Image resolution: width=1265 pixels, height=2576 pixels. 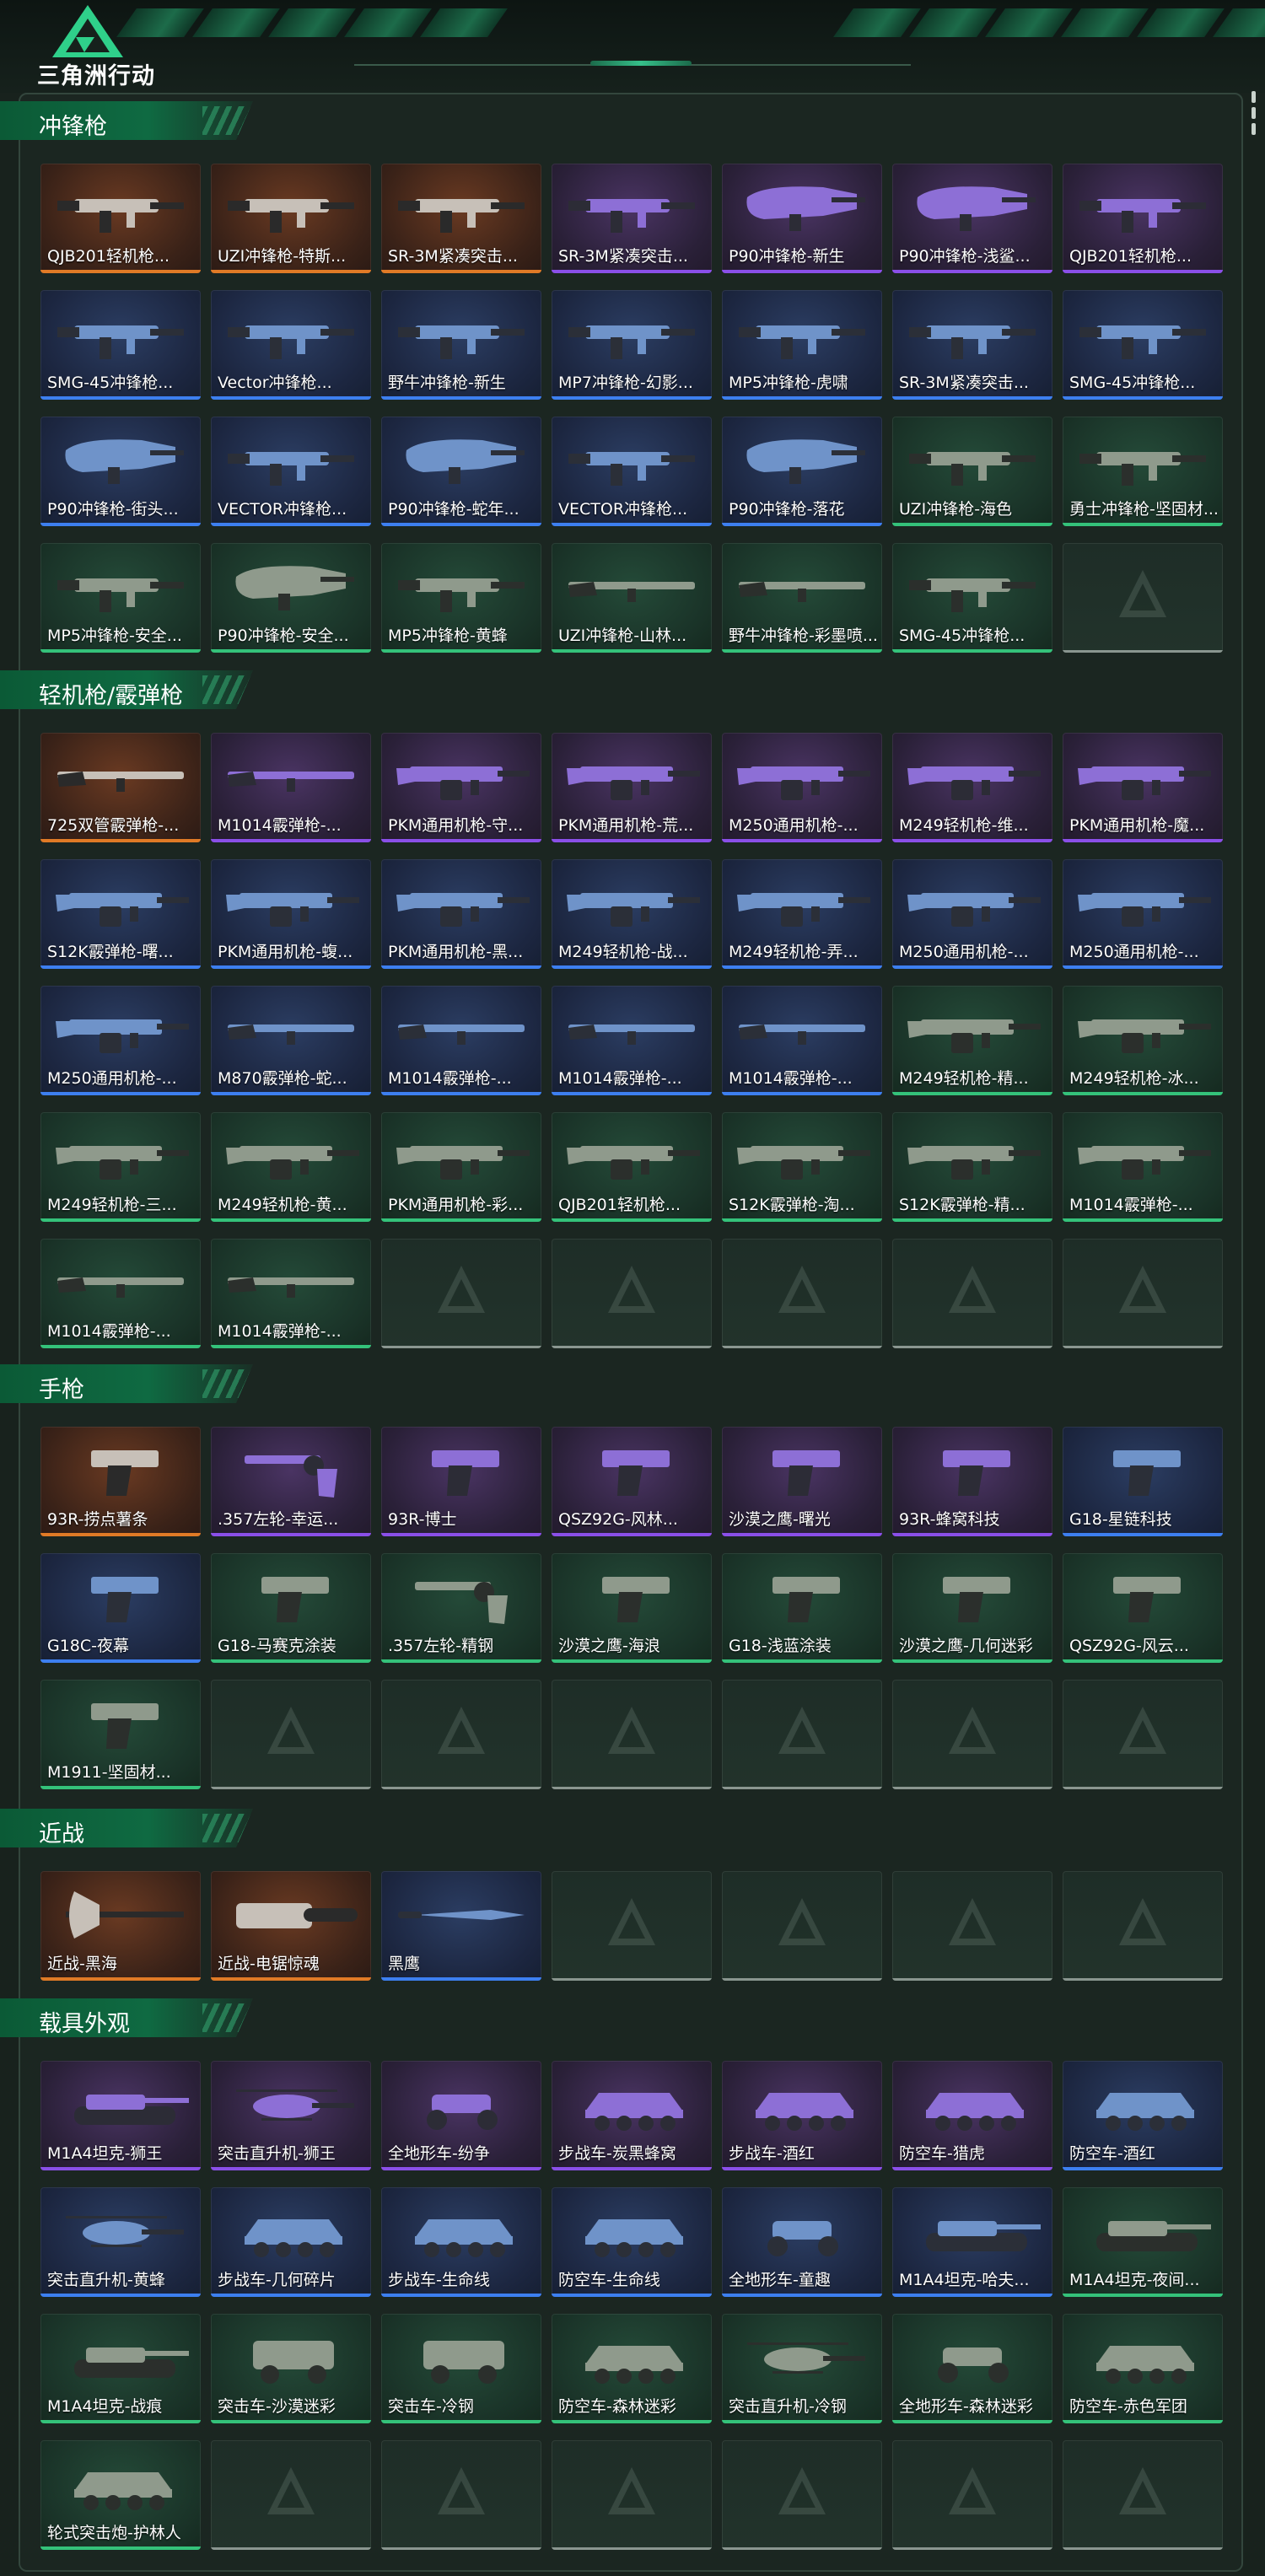 I want to click on skin-card: .357左轮-精钢, so click(x=461, y=1608).